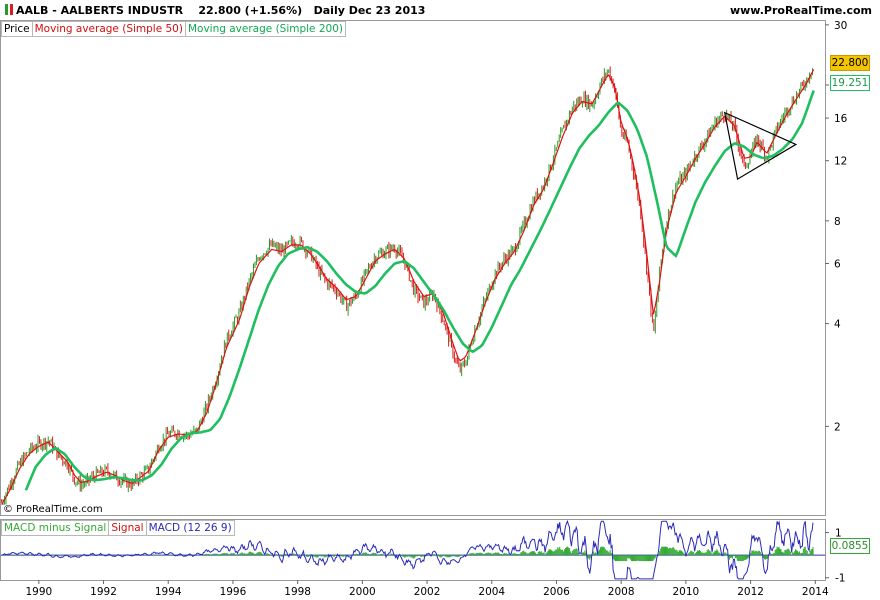 Image resolution: width=880 pixels, height=600 pixels. I want to click on legend-macd-line: MACD (12 26 9), so click(190, 528).